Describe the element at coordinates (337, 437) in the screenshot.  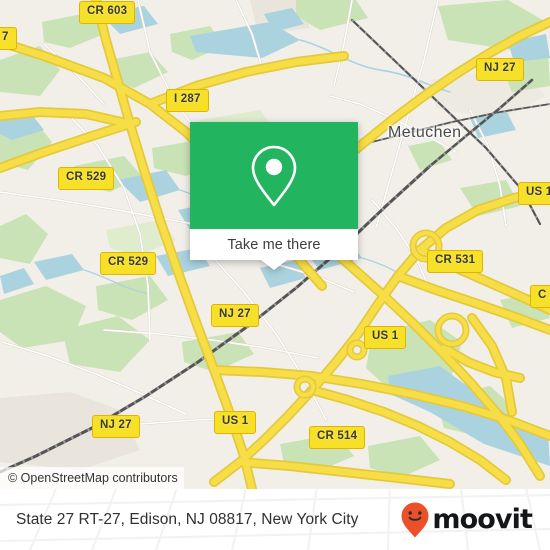
I see `road-shield-cr514: CR 514` at that location.